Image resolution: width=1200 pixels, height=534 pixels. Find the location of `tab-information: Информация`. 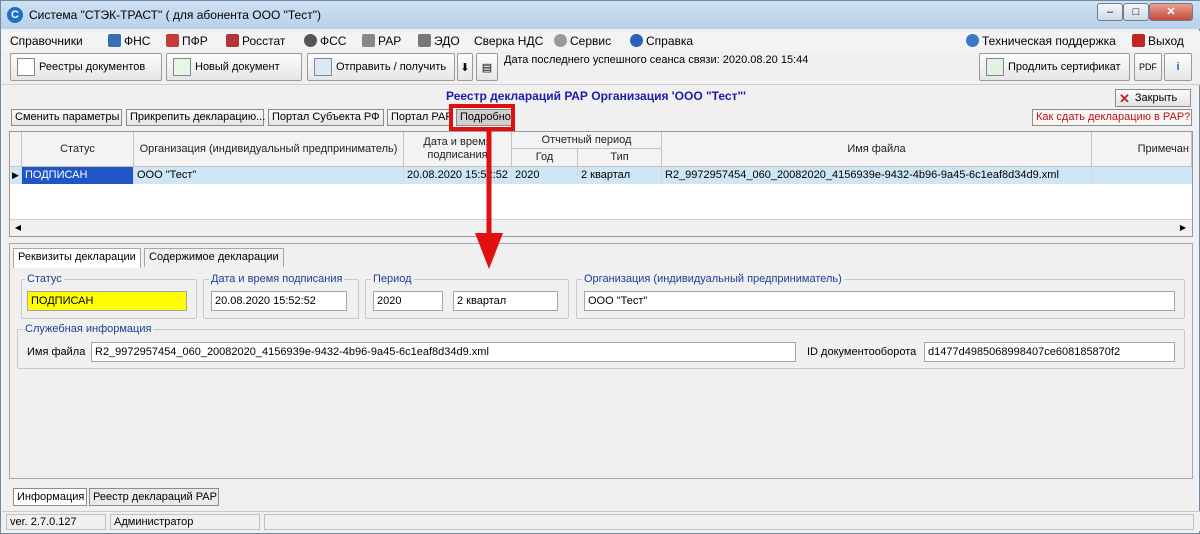

tab-information: Информация is located at coordinates (50, 497).